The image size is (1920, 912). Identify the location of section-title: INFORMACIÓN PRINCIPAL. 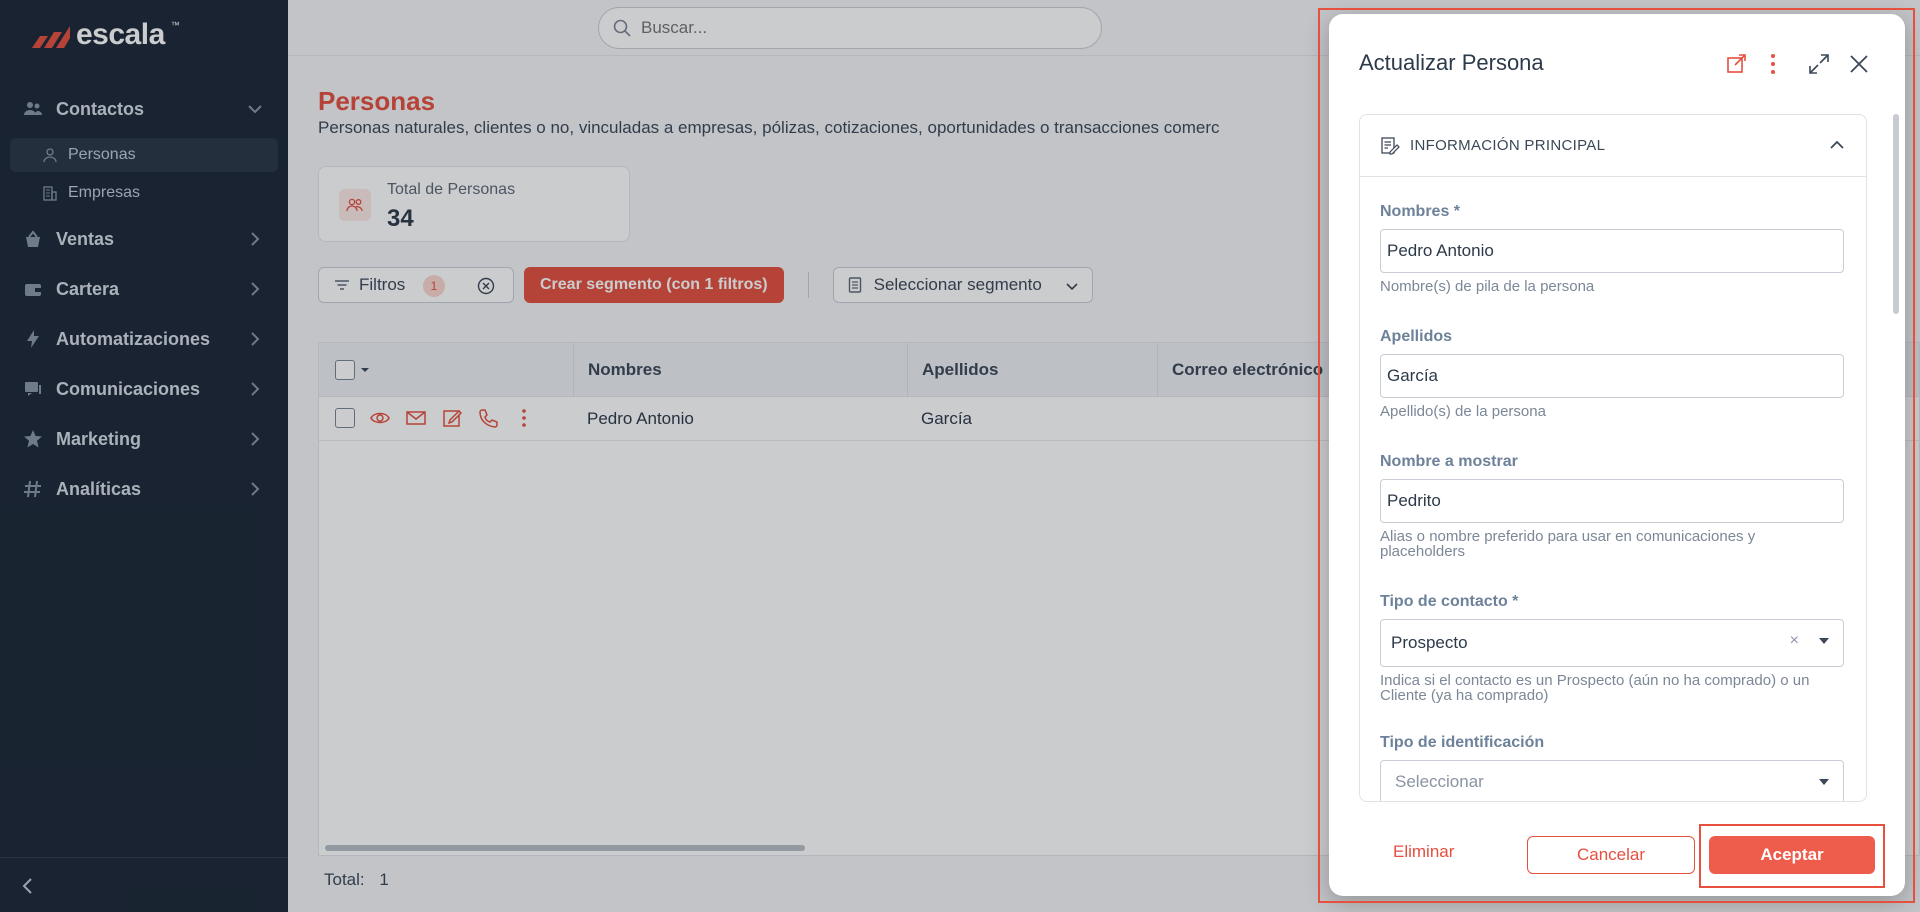
(1508, 145).